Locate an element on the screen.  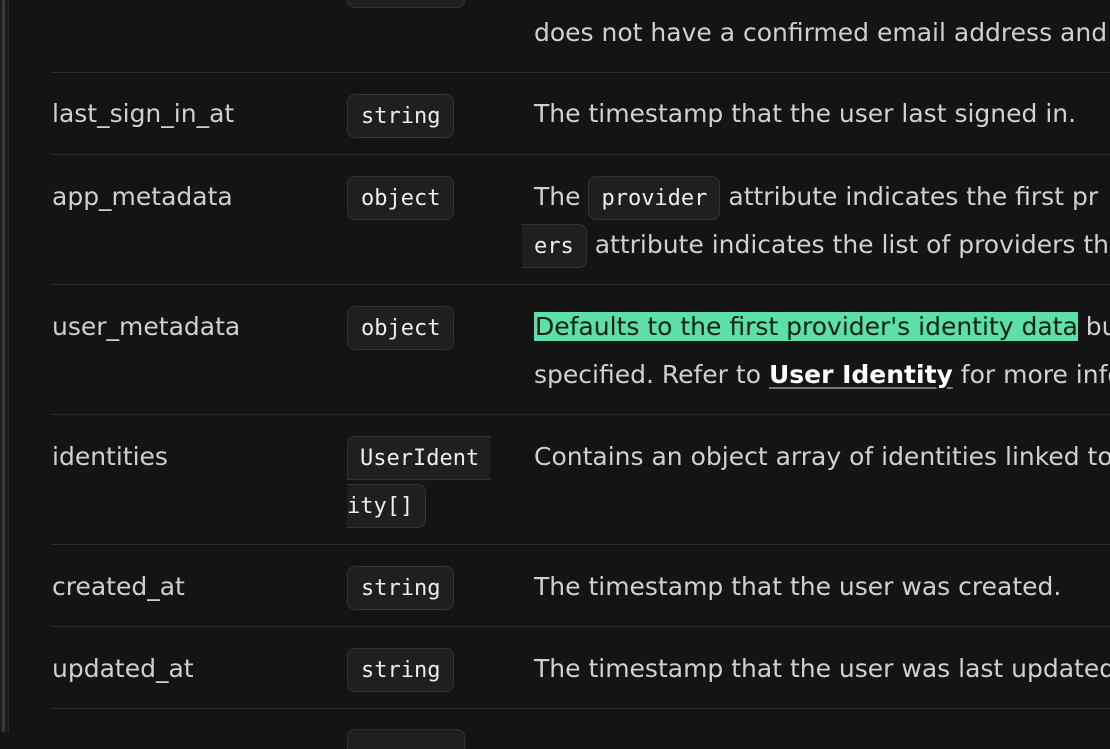
providers-code-fragment: ers is located at coordinates (554, 246).